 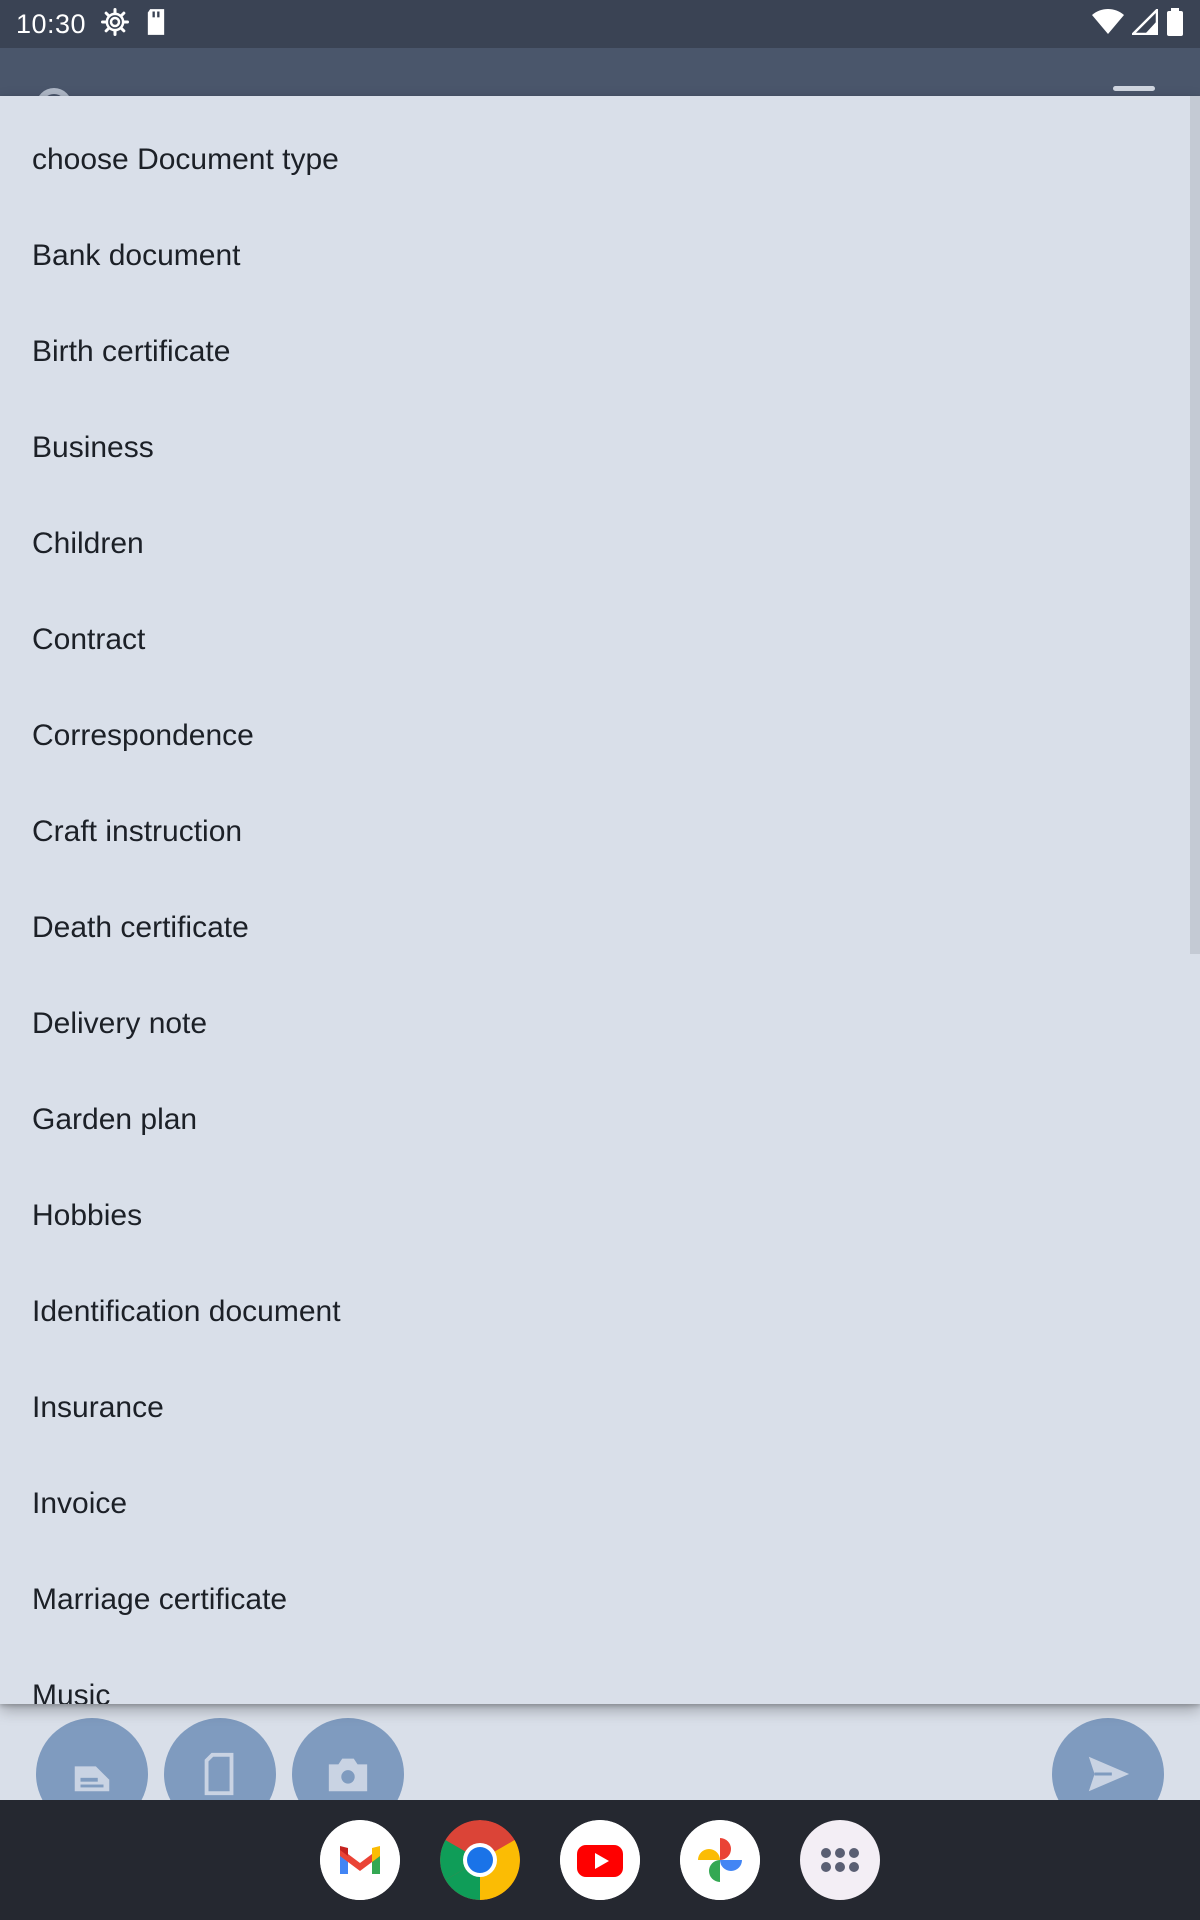 I want to click on taskbar-dock, so click(x=600, y=1860).